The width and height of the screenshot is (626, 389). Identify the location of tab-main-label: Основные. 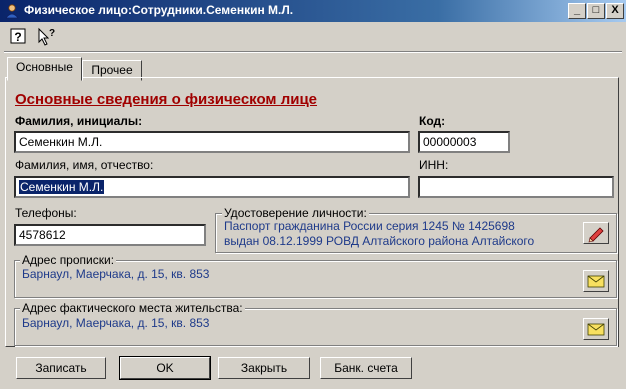
(44, 67).